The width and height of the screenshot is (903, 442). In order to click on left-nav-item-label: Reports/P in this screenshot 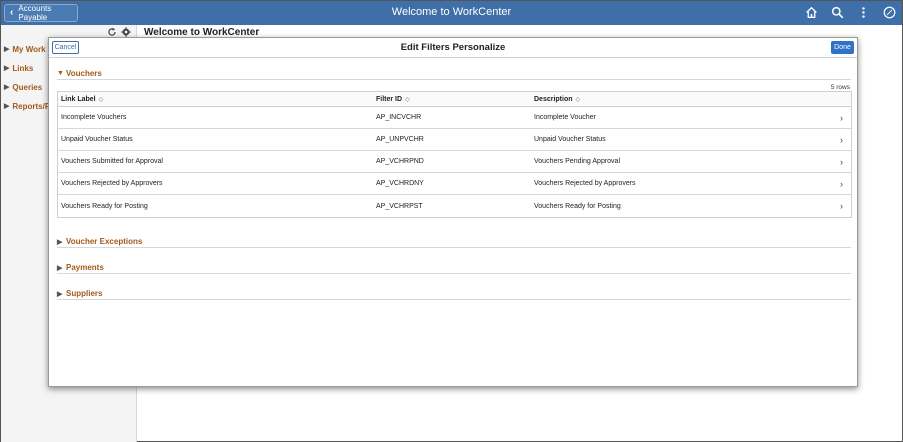, I will do `click(31, 106)`.